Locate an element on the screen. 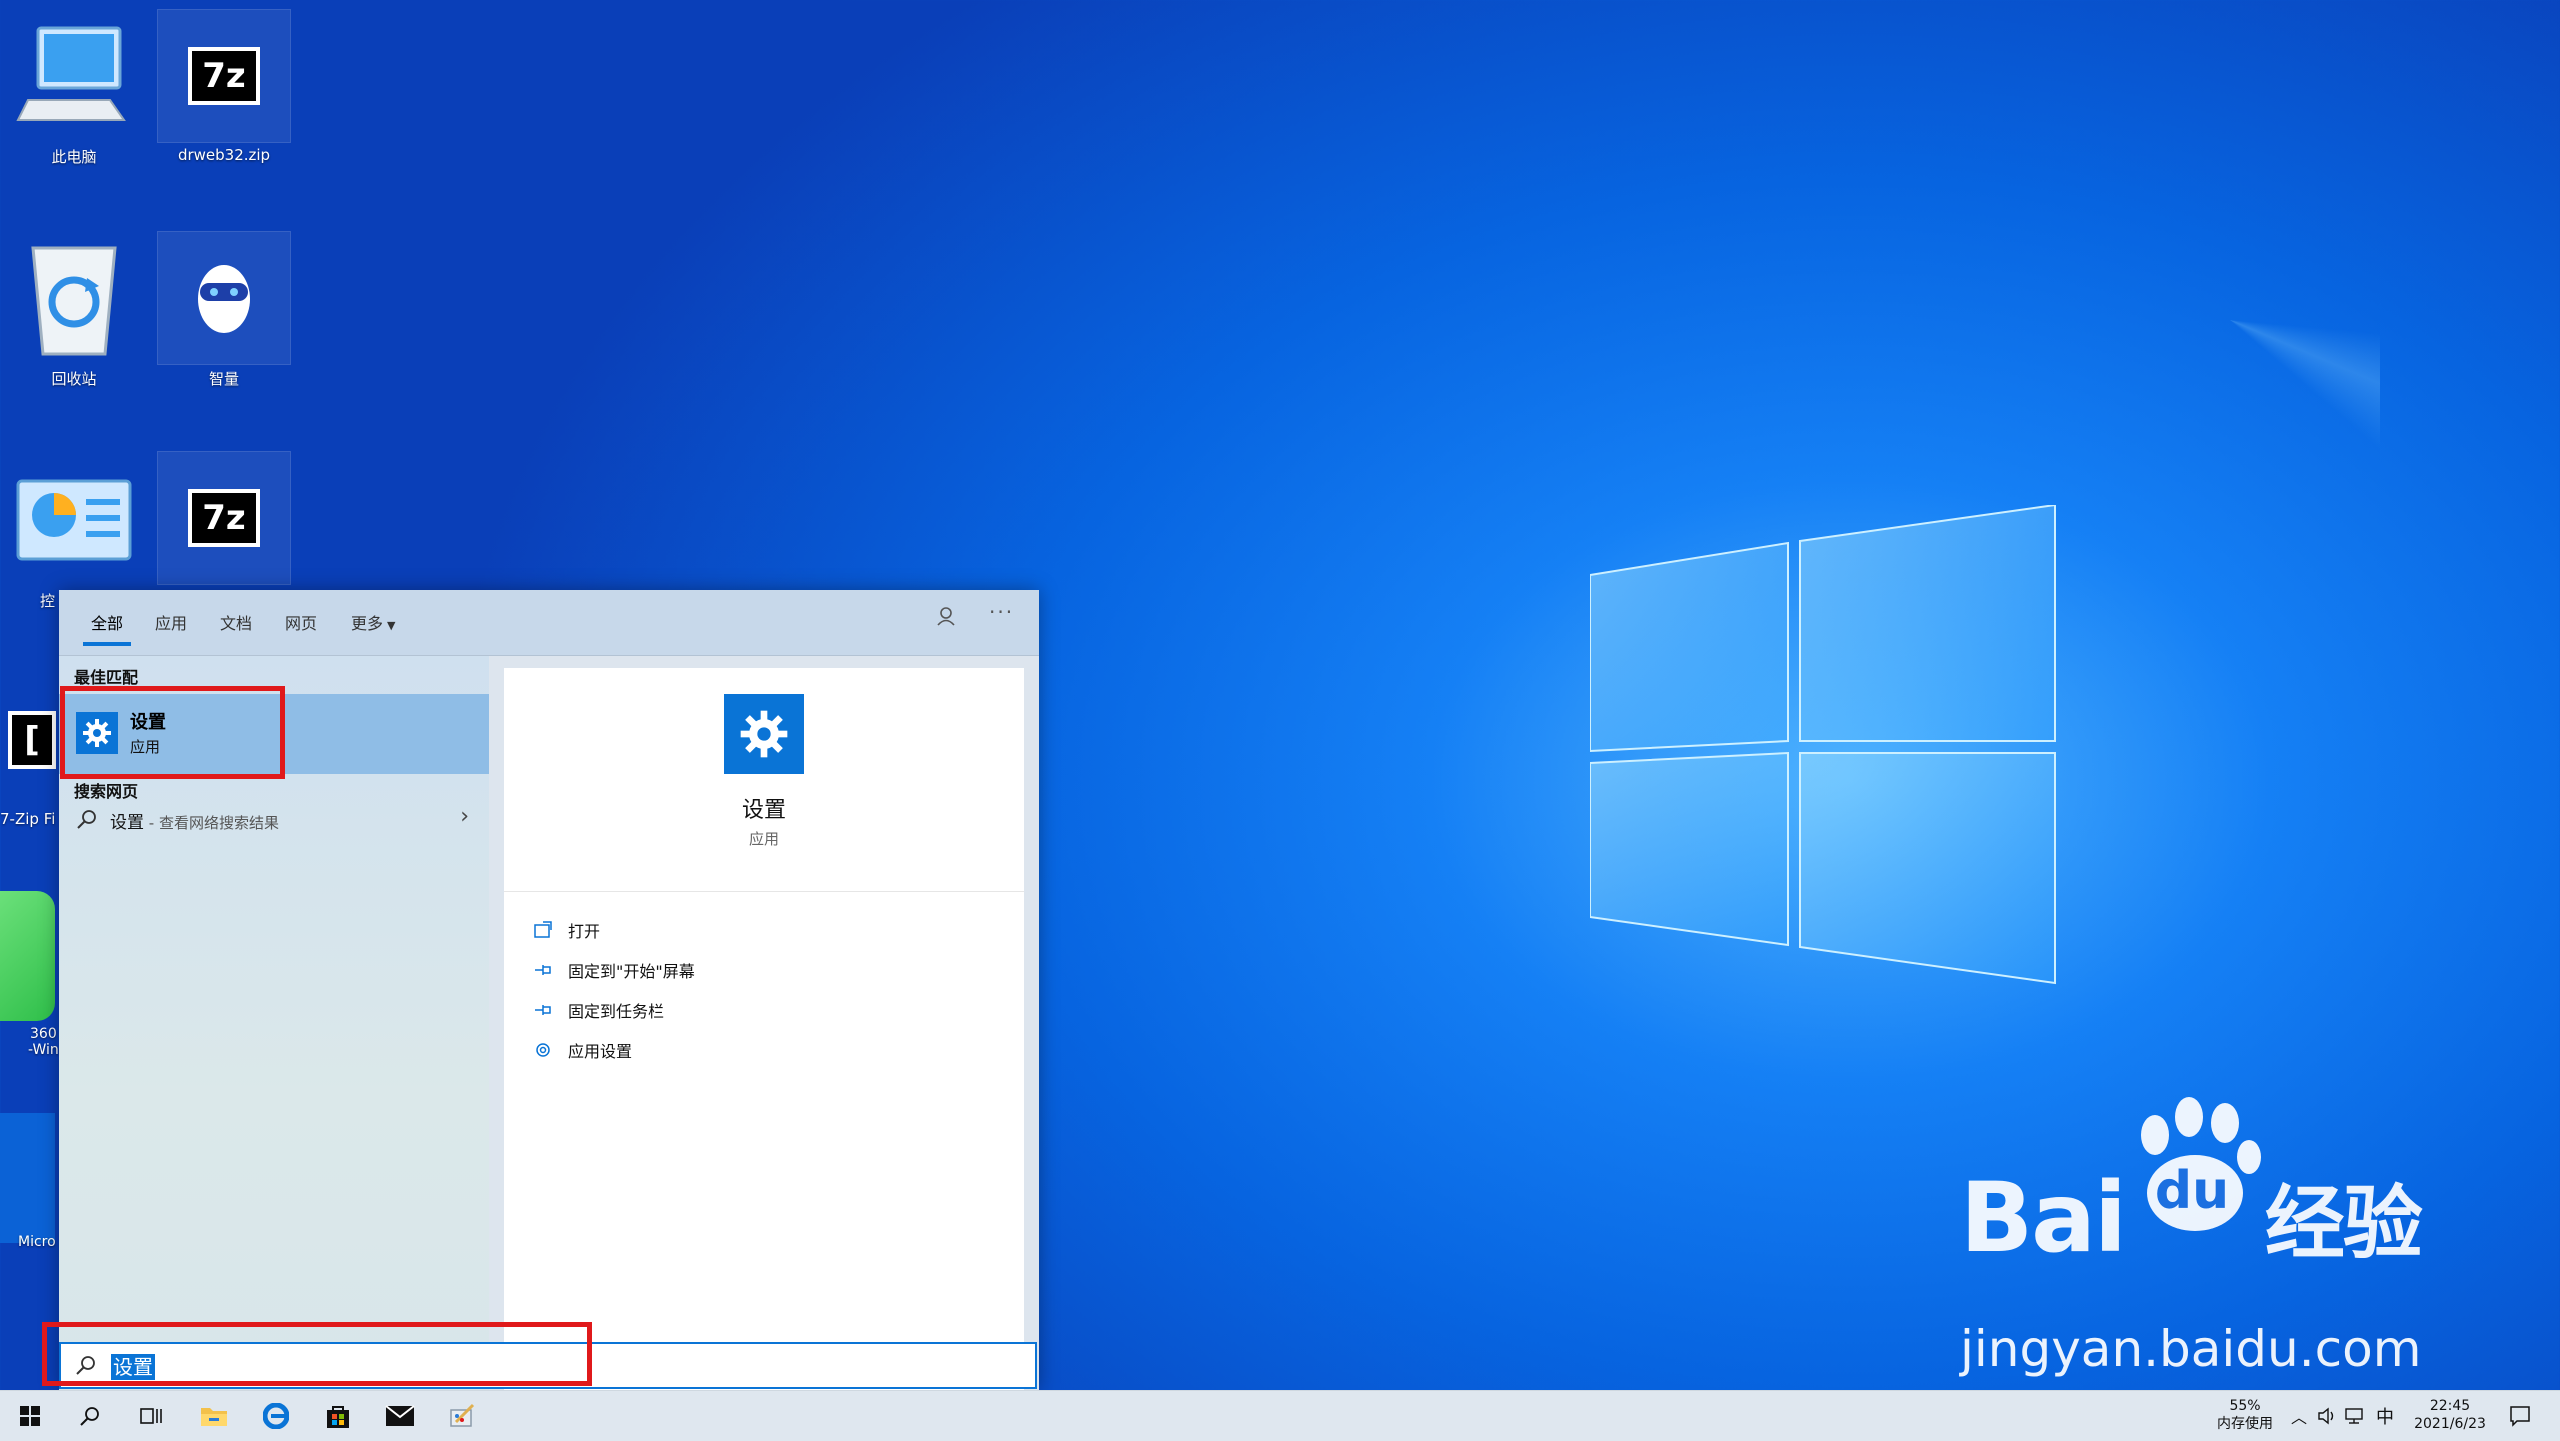  gear-icon is located at coordinates (543, 1050).